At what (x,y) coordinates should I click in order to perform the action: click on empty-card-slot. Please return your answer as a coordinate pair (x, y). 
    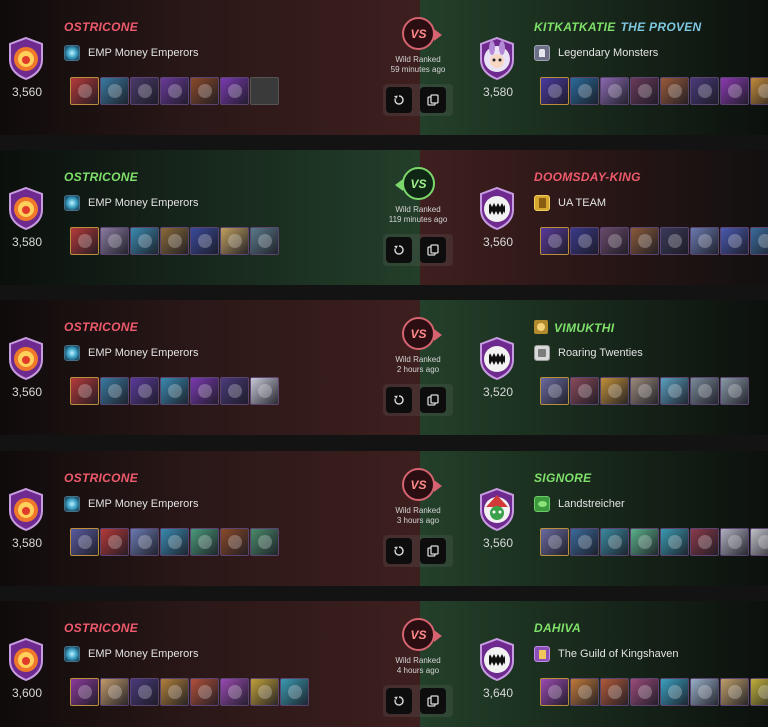
    Looking at the image, I should click on (264, 91).